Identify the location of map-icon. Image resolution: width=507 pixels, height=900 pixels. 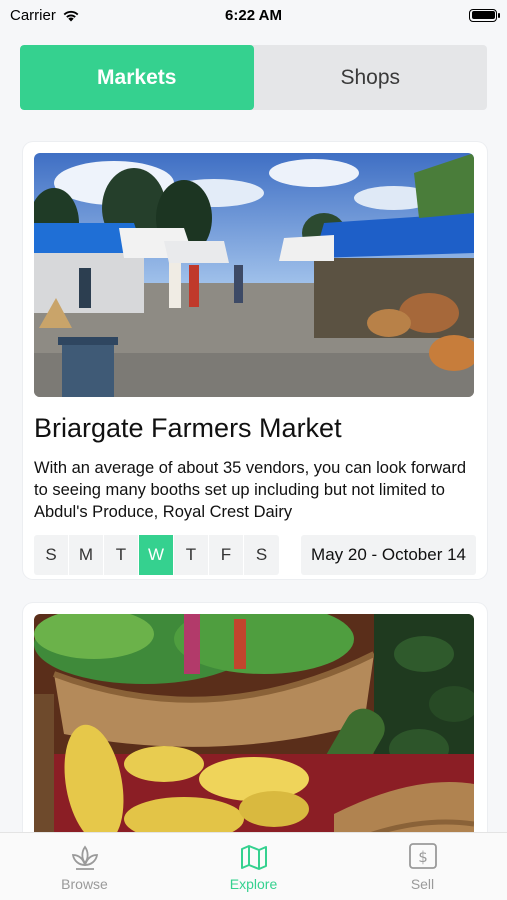
(253, 857).